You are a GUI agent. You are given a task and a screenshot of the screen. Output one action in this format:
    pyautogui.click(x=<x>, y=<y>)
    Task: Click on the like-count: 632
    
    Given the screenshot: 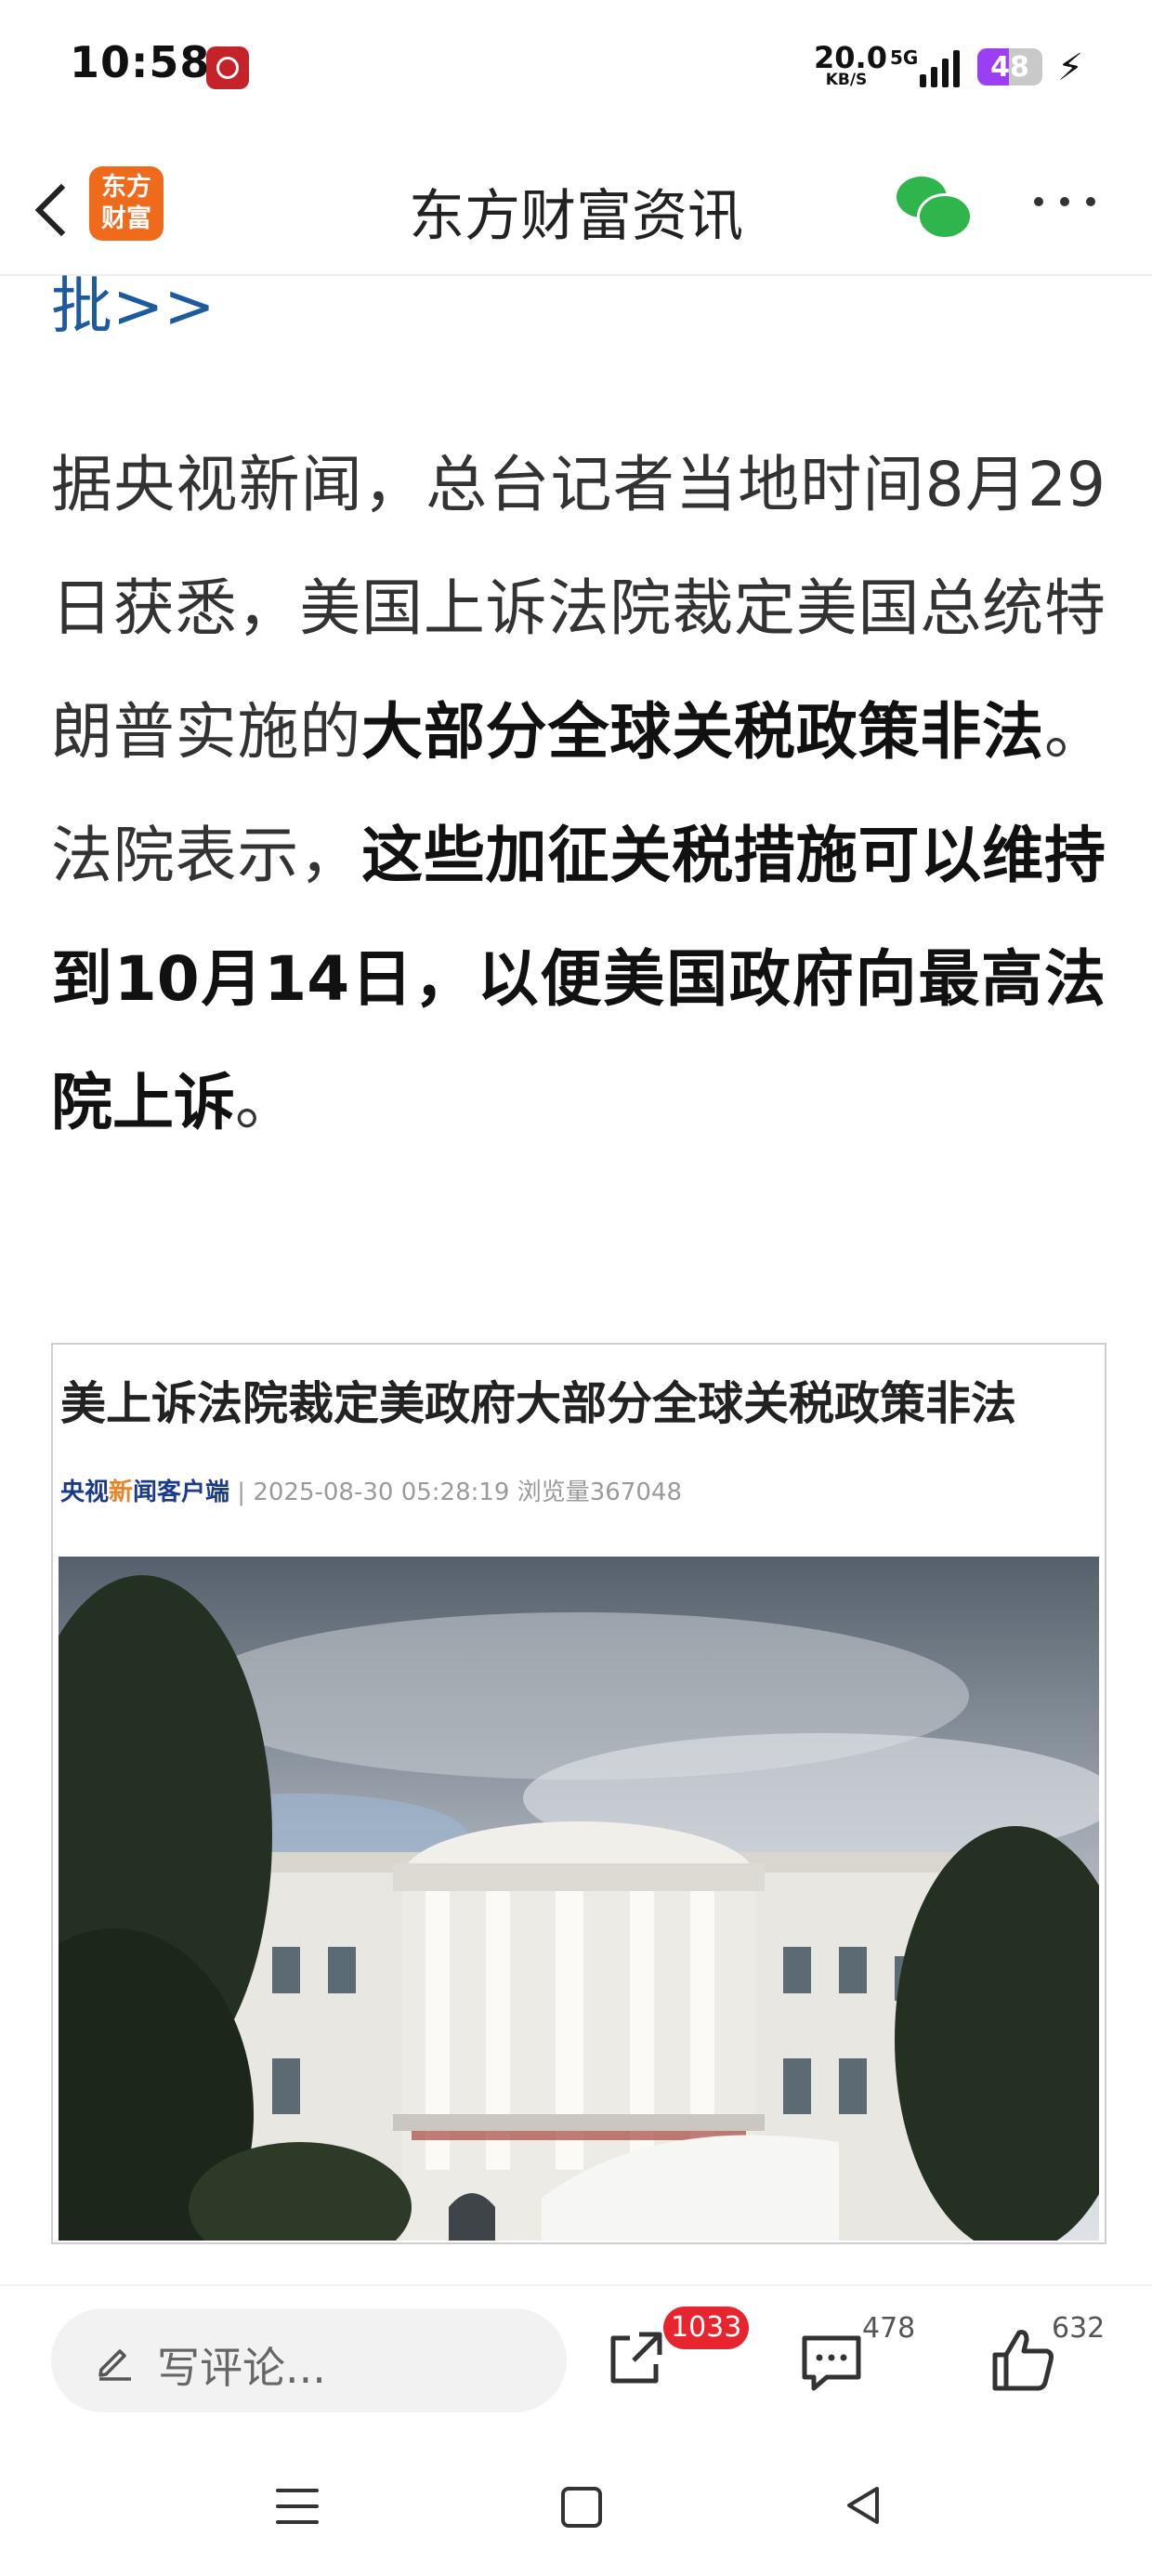 What is the action you would take?
    pyautogui.click(x=1079, y=2328)
    